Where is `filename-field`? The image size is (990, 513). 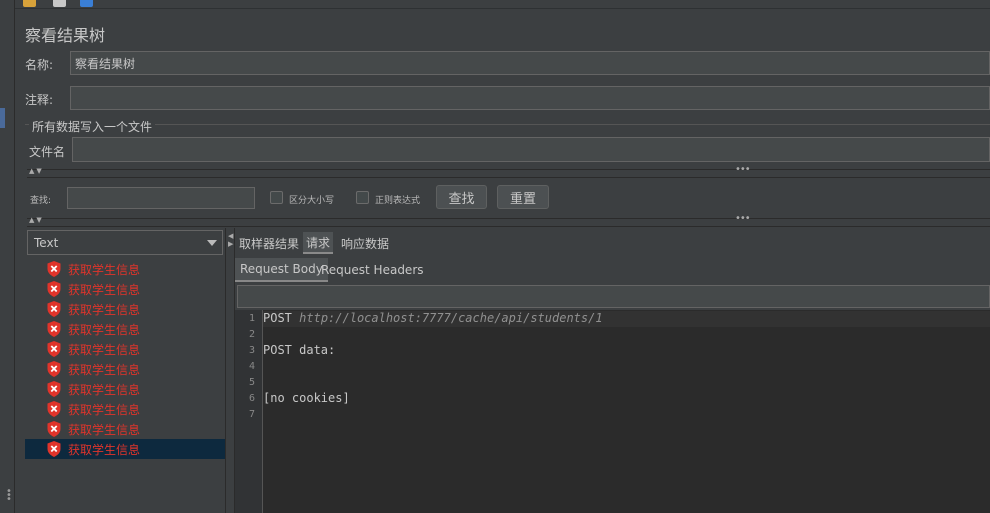
filename-field is located at coordinates (531, 149).